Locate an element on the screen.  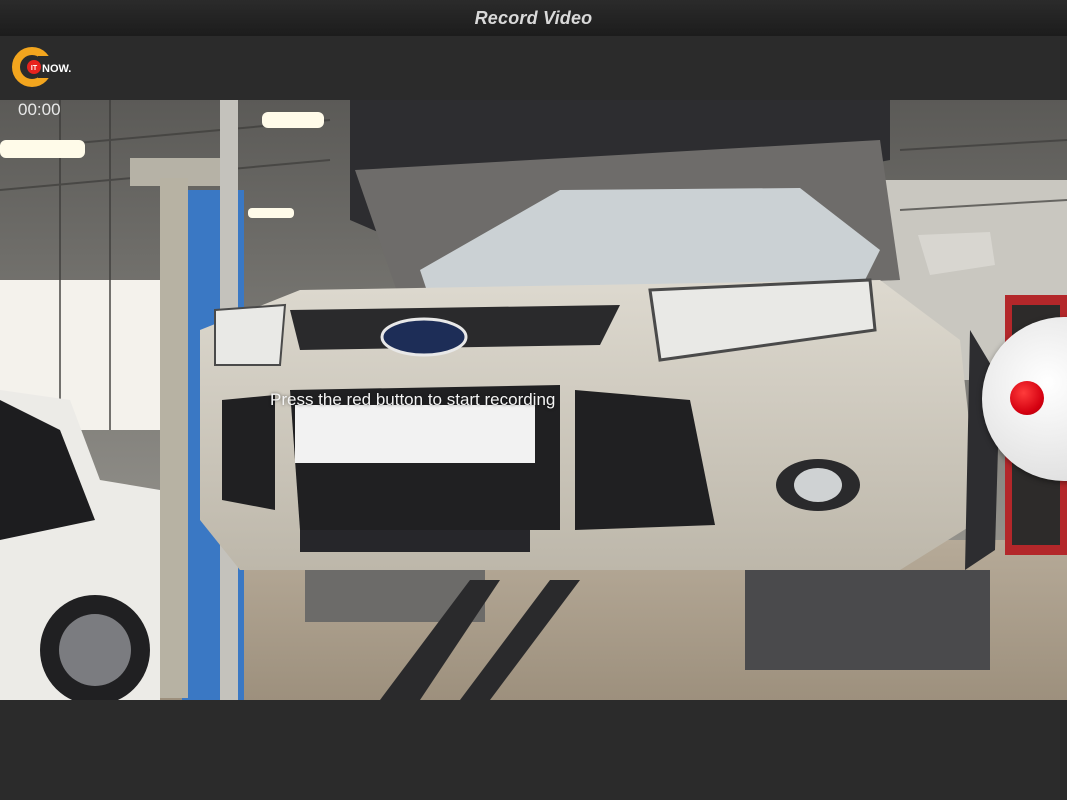
recording-hint: Press the red button to start recording is located at coordinates (413, 399).